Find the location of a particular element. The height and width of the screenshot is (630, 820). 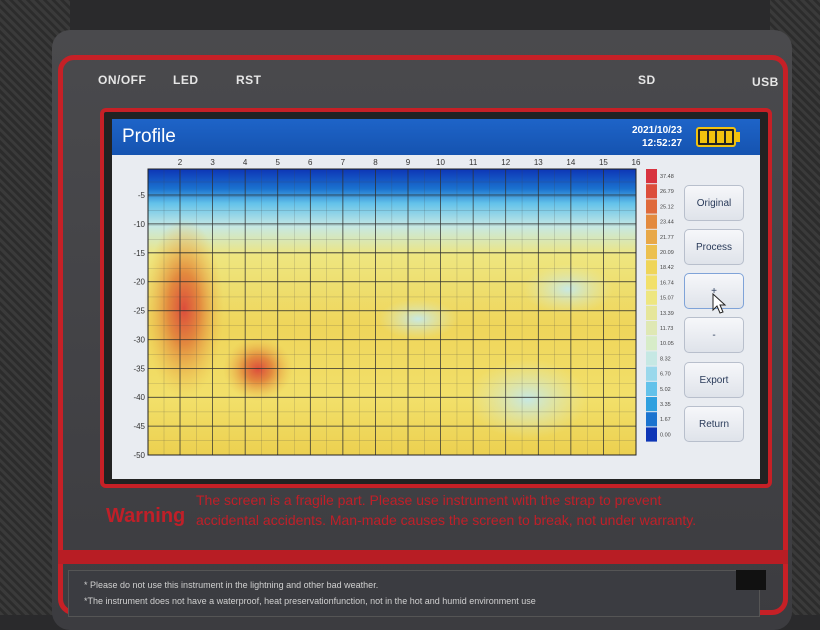

y-tick-label: -45 is located at coordinates (139, 426).